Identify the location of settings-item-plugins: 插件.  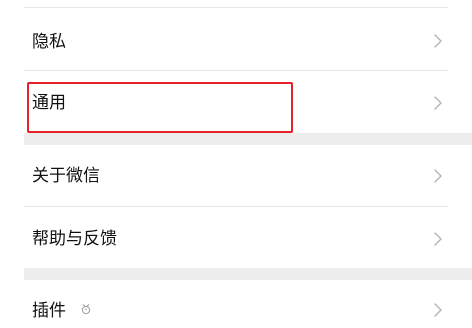
(236, 304).